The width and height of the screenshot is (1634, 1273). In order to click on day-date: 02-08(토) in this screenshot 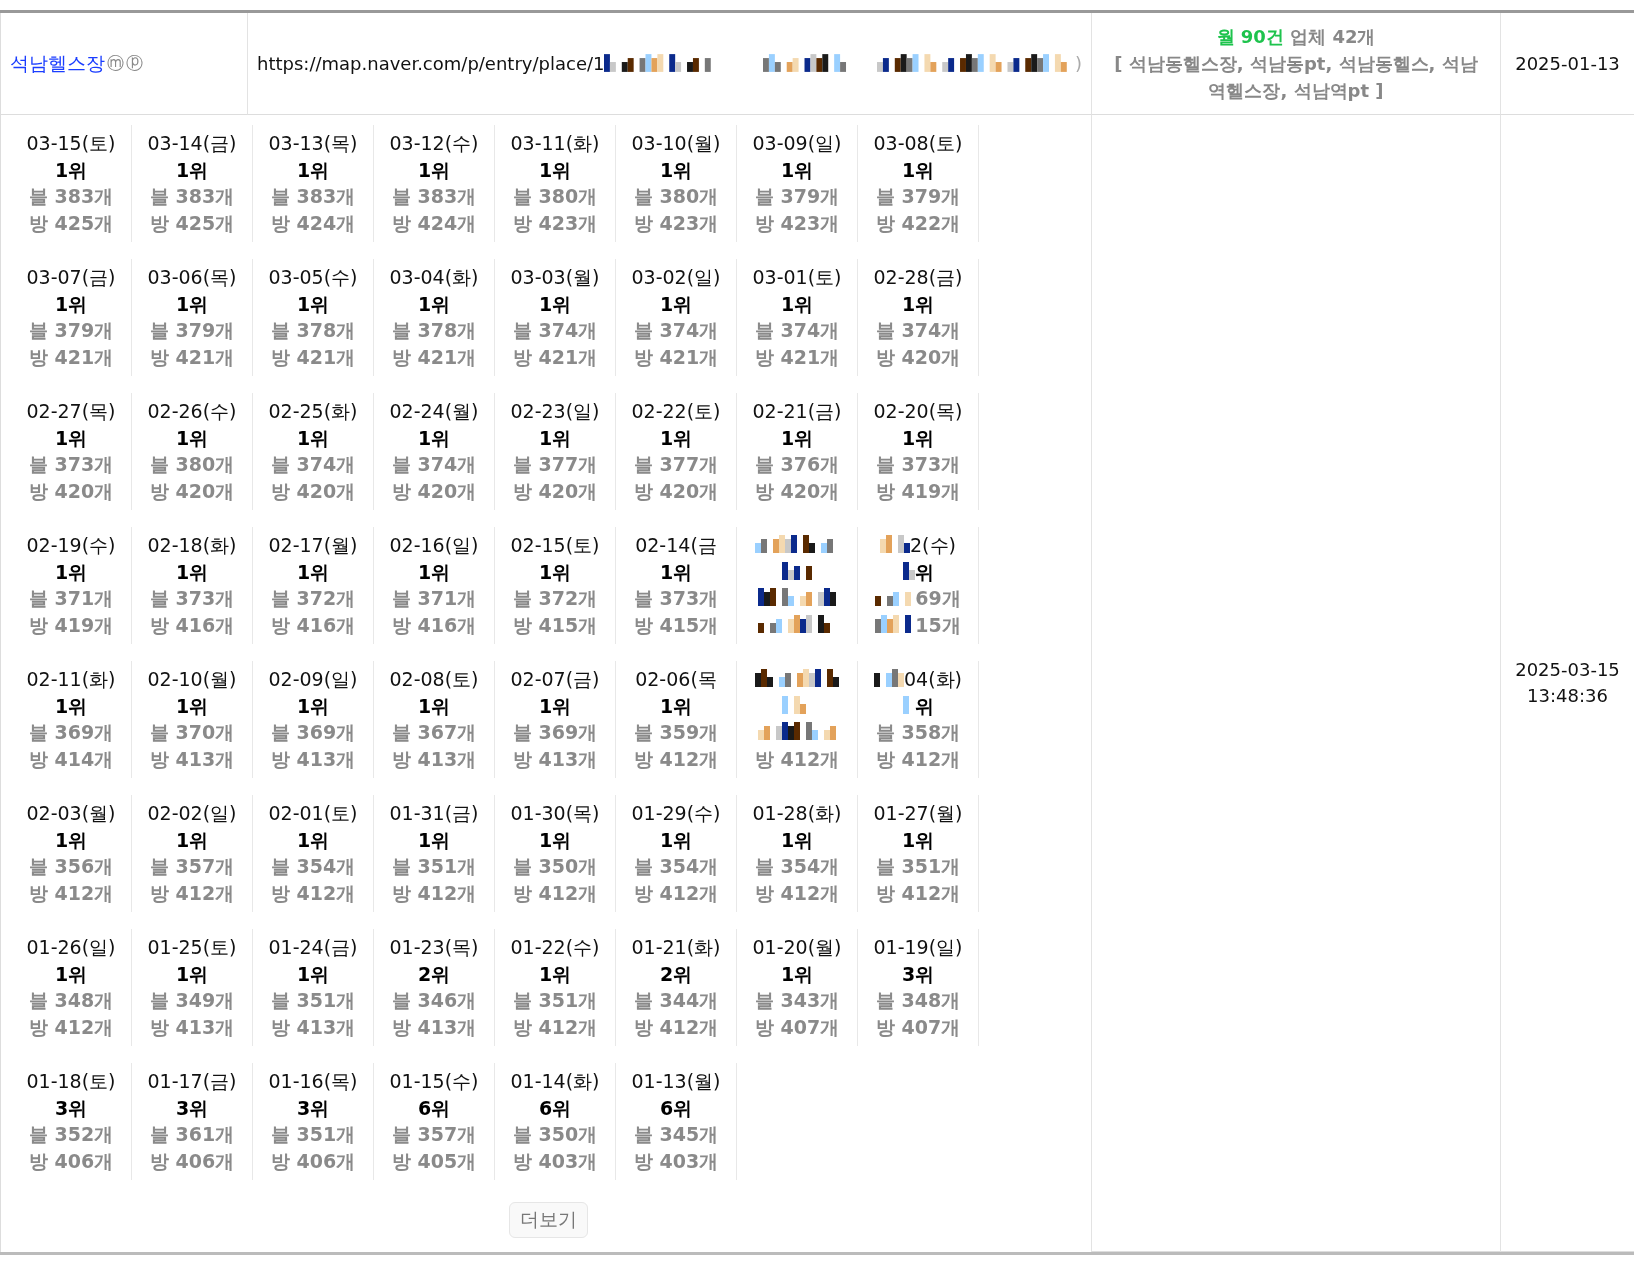, I will do `click(434, 679)`.